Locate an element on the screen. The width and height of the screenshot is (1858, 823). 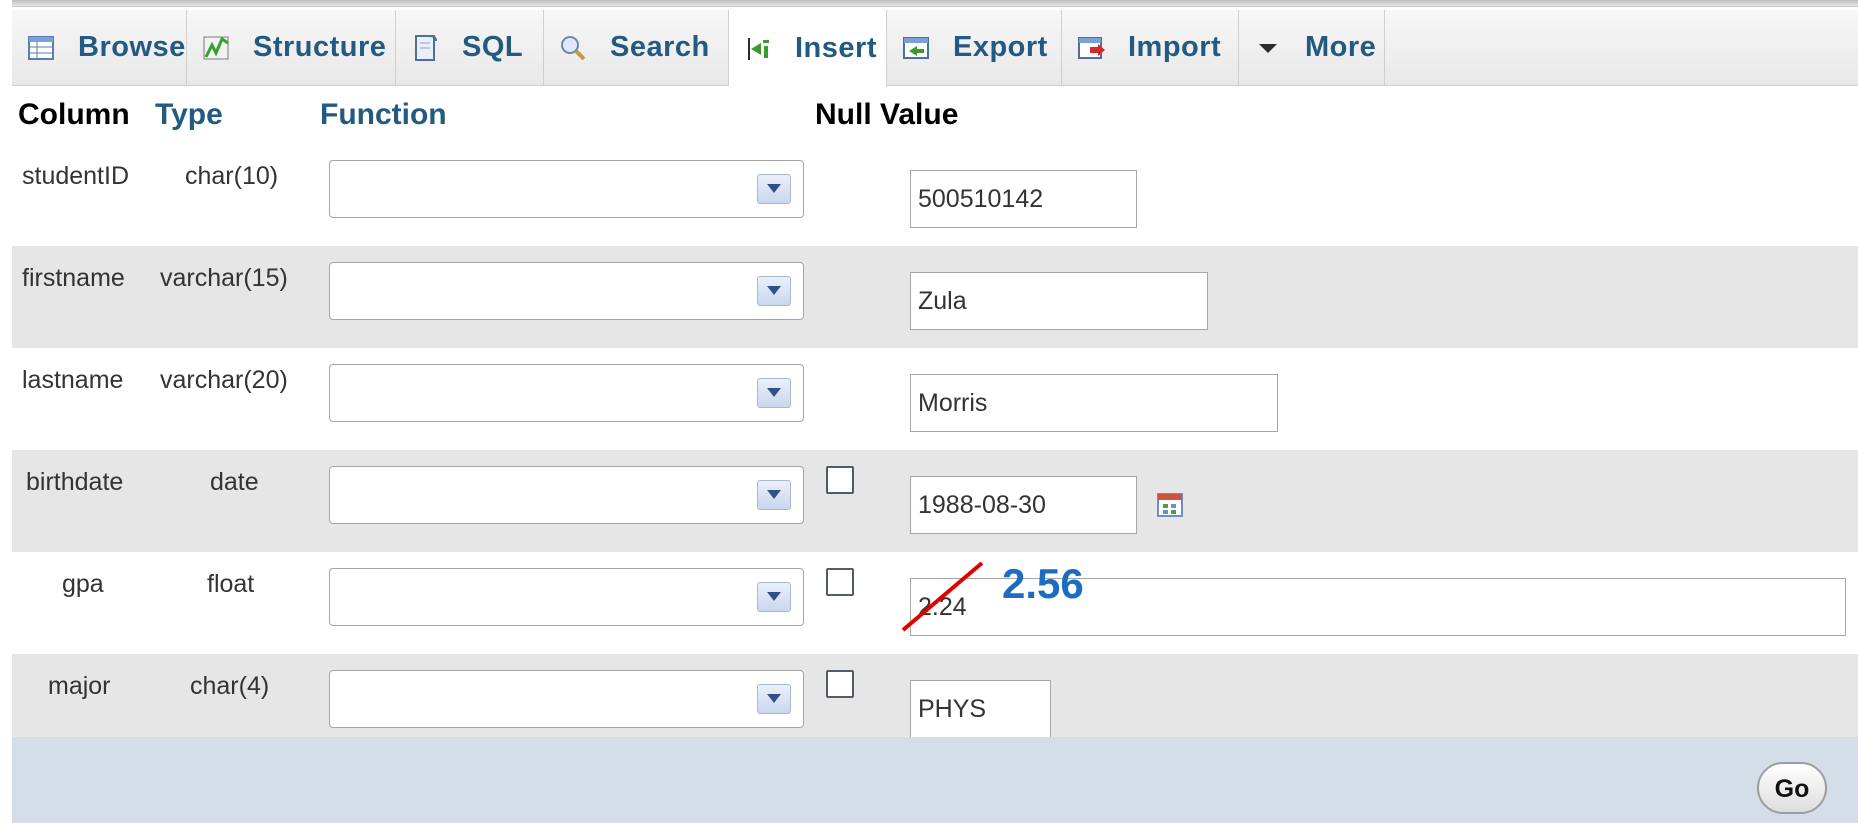
value-input: PHYS is located at coordinates (980, 709).